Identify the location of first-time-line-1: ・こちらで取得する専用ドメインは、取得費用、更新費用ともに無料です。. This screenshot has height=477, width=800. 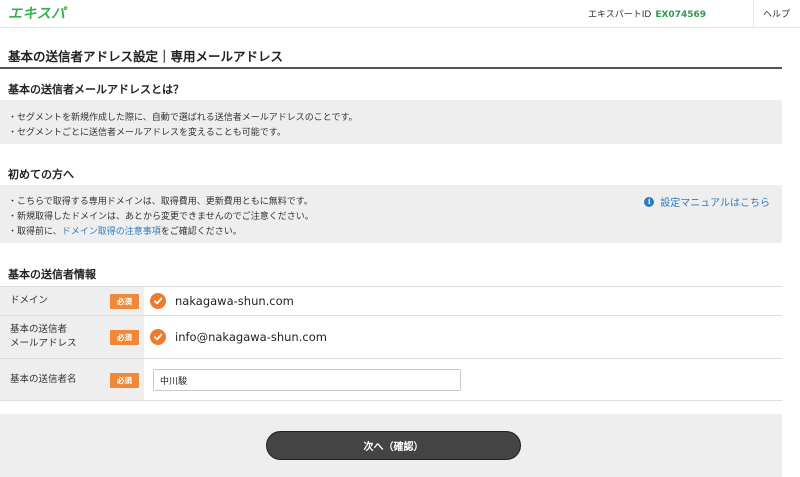
(160, 202).